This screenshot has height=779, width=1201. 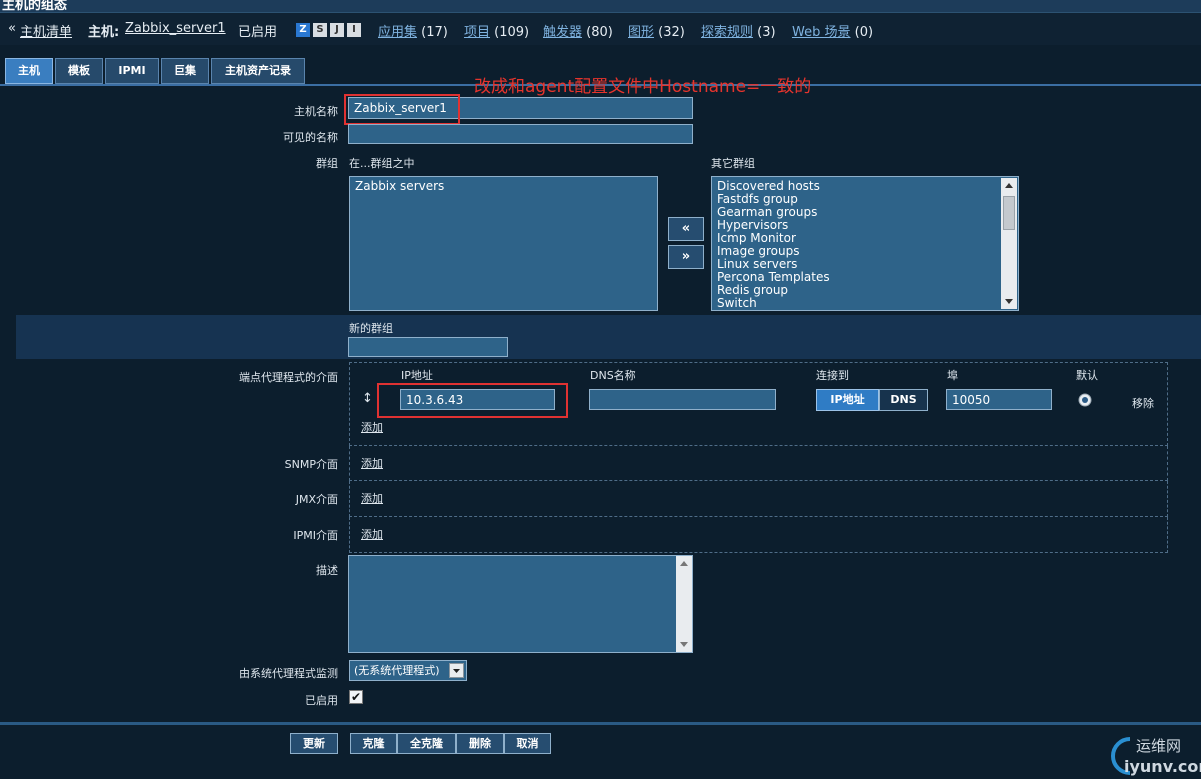 I want to click on discovery-rules-nav: 探索规则 (3), so click(x=738, y=30).